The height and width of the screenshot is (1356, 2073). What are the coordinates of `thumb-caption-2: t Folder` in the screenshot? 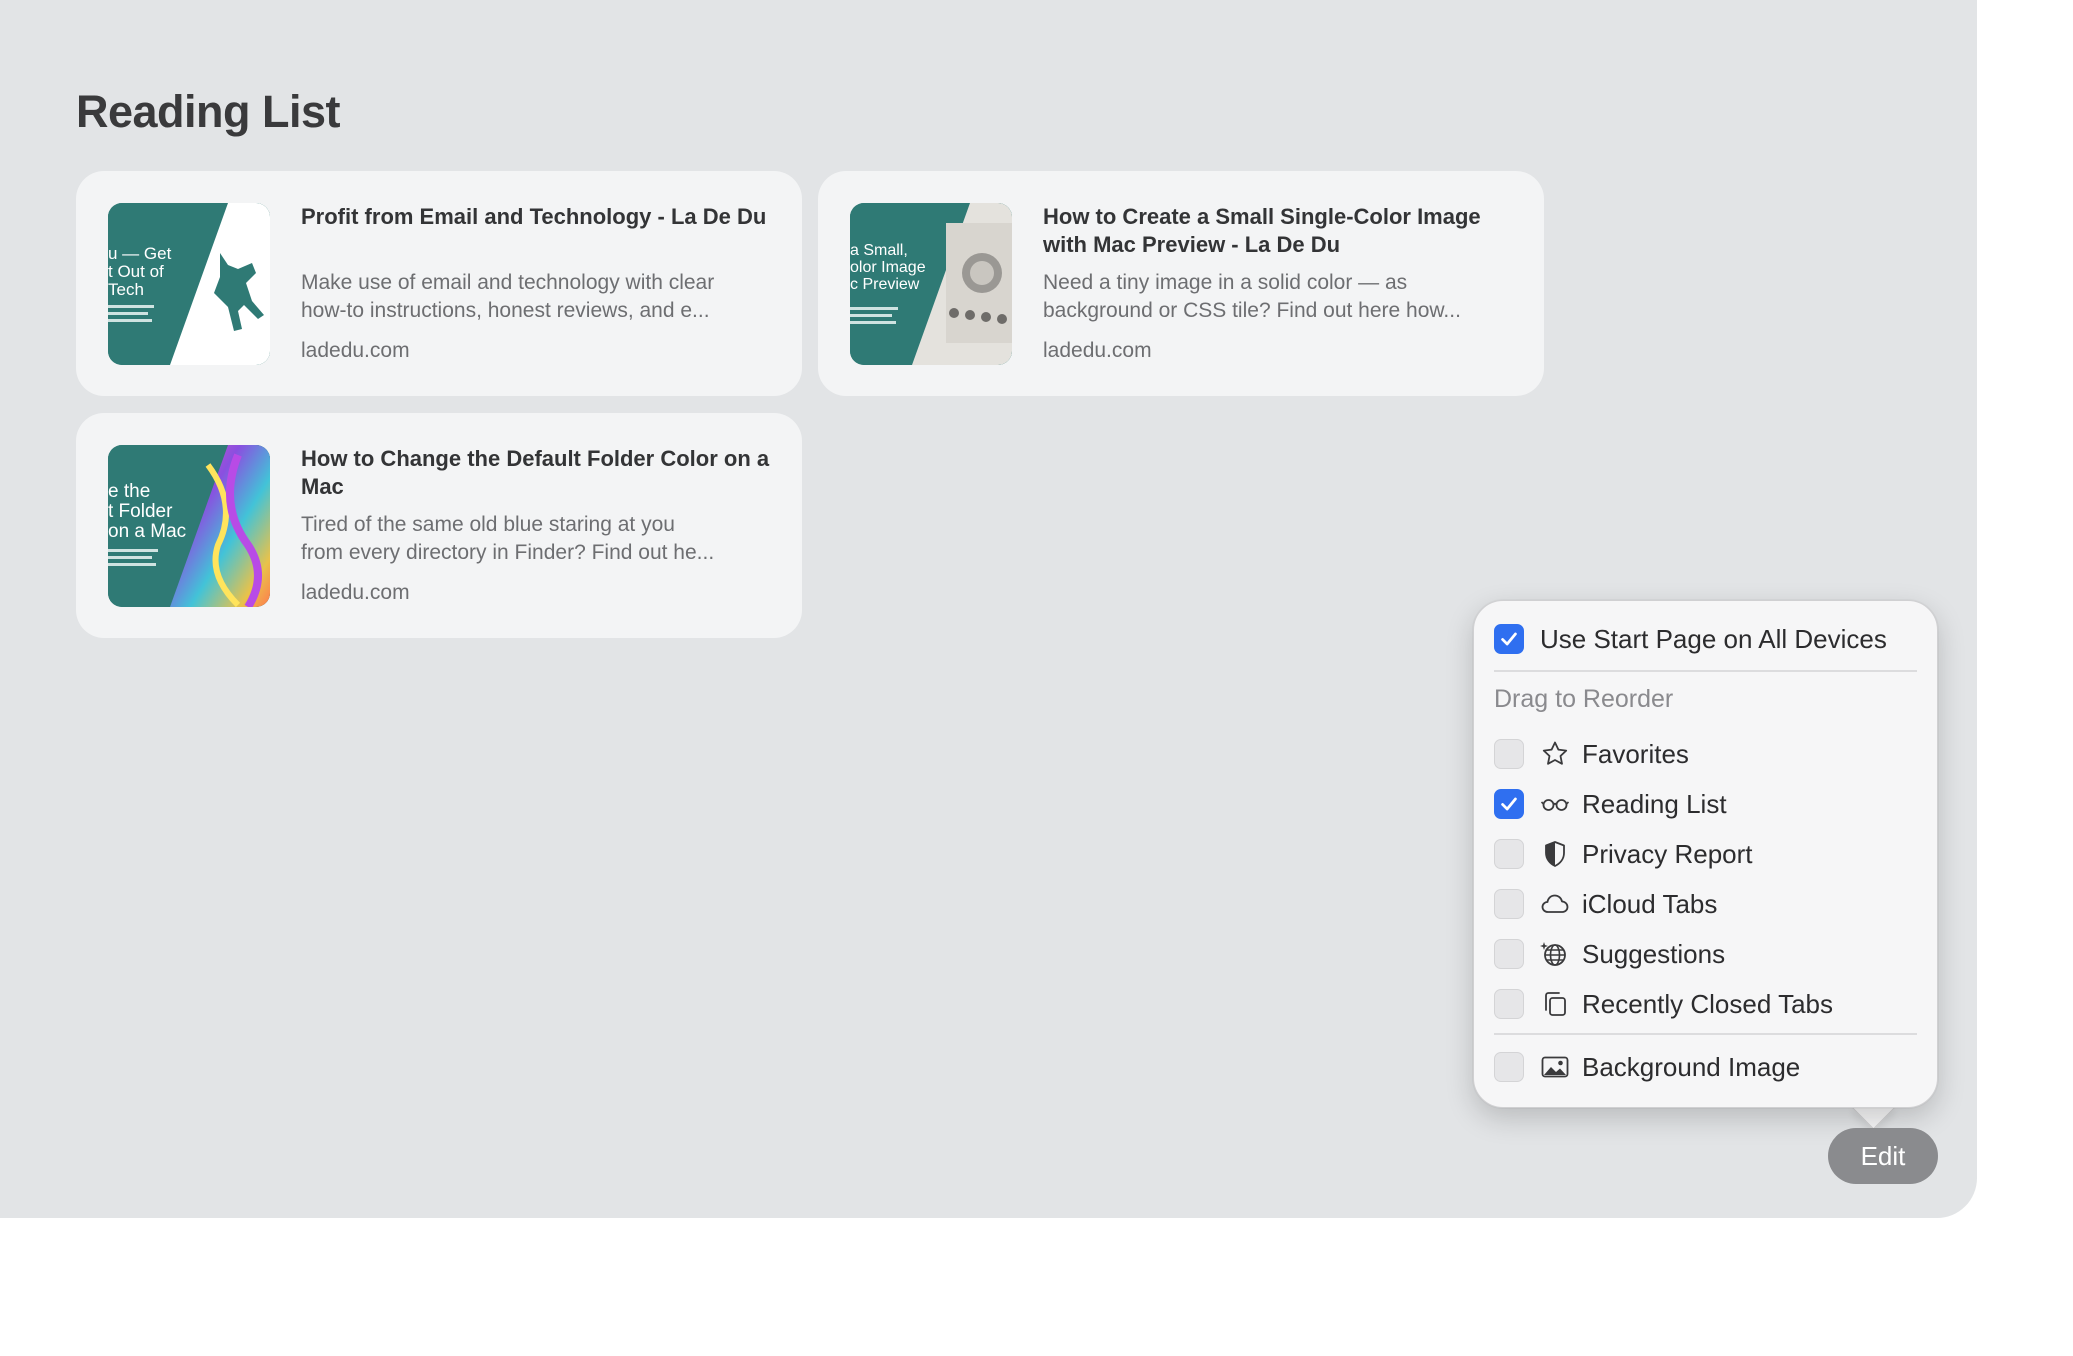 It's located at (140, 511).